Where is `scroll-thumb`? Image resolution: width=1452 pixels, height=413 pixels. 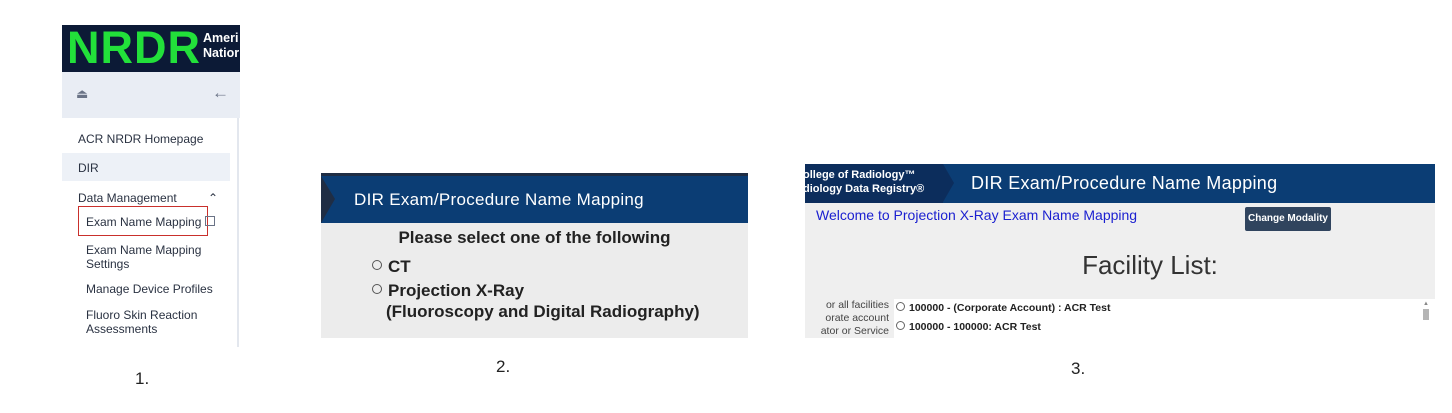 scroll-thumb is located at coordinates (1426, 314).